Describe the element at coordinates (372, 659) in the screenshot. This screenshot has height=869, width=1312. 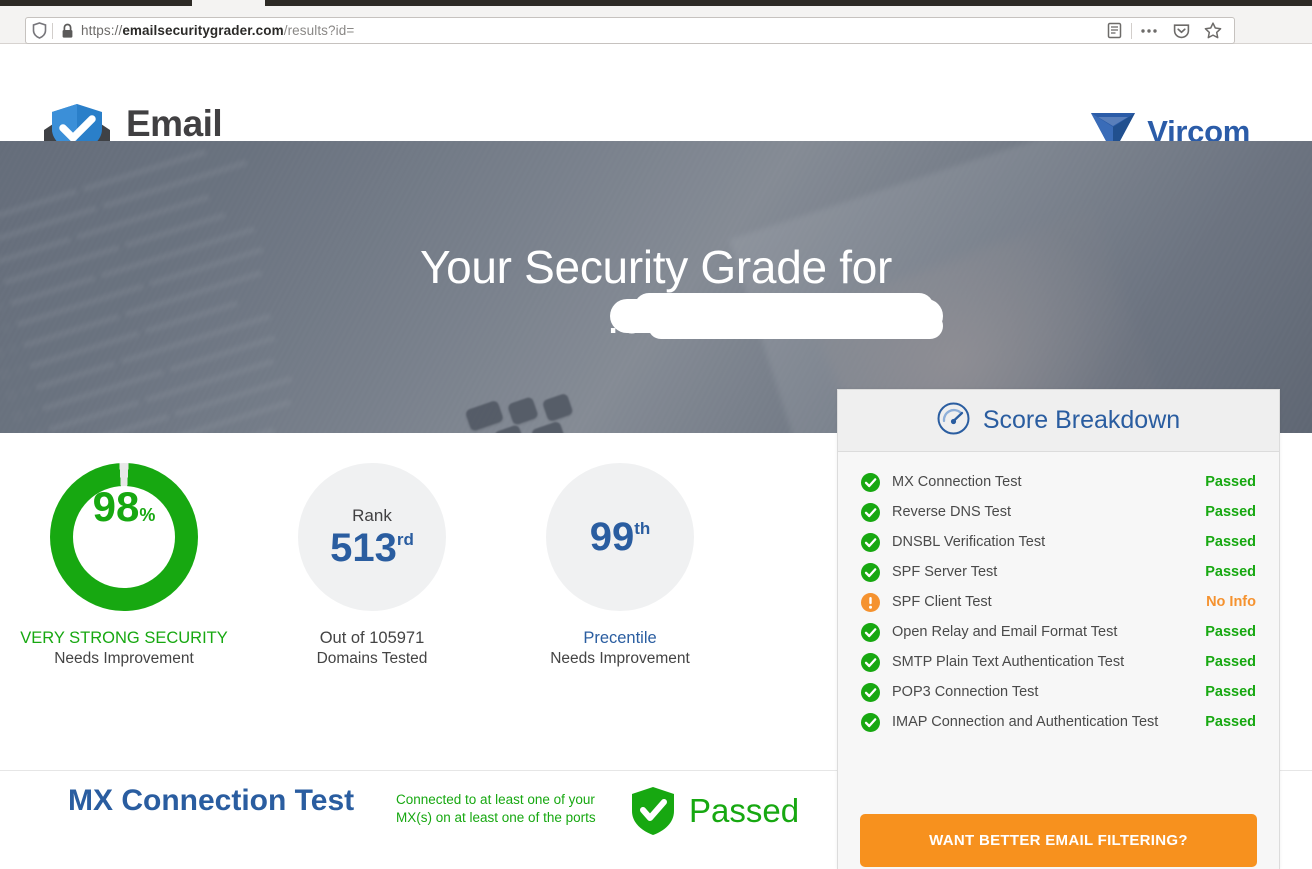
I see `rank-caption-secondary: Domains Tested` at that location.